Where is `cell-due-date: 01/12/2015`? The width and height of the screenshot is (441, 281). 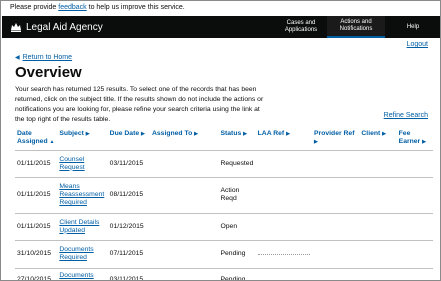
cell-due-date: 01/12/2015 is located at coordinates (128, 227).